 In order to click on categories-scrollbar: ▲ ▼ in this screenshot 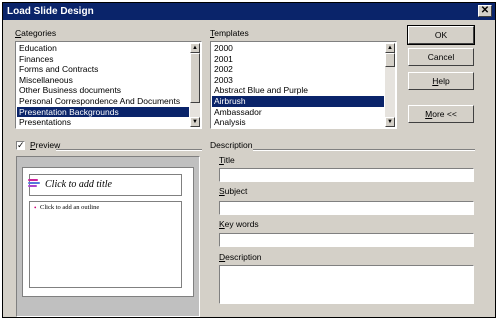, I will do `click(195, 85)`.